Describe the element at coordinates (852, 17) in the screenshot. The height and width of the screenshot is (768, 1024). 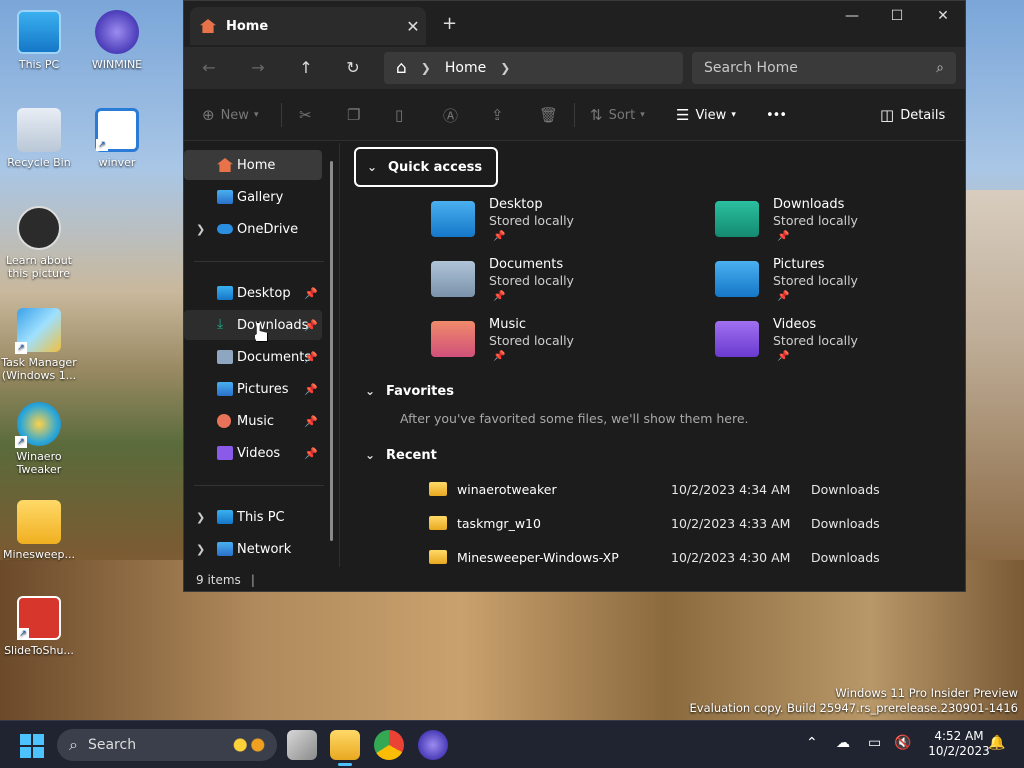
I see `minimize-button: —` at that location.